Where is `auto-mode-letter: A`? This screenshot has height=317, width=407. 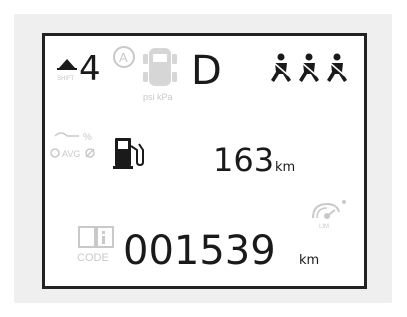
auto-mode-letter: A is located at coordinates (123, 57).